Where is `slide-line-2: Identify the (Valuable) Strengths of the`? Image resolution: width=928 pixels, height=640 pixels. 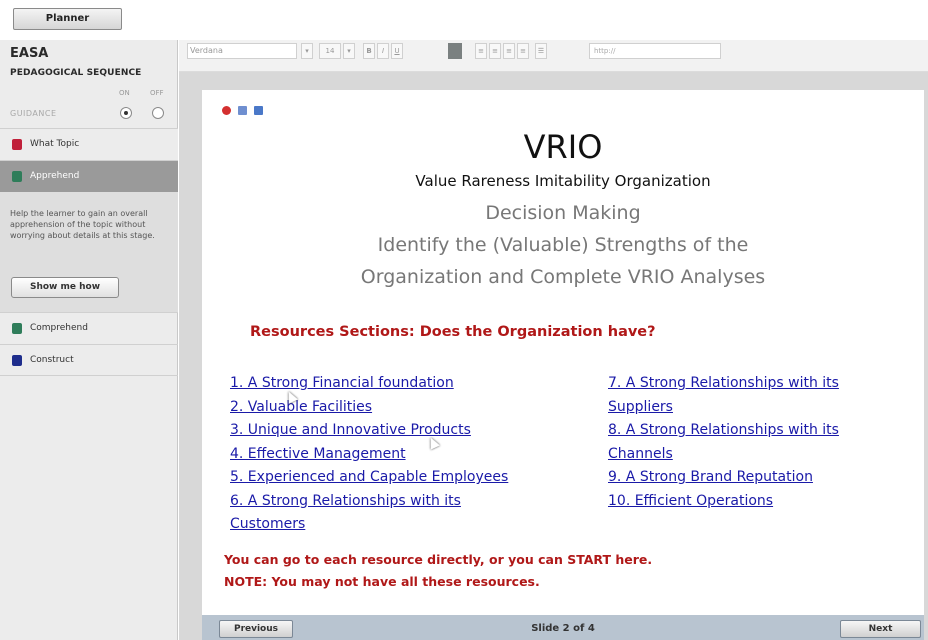
slide-line-2: Identify the (Valuable) Strengths of the is located at coordinates (563, 245).